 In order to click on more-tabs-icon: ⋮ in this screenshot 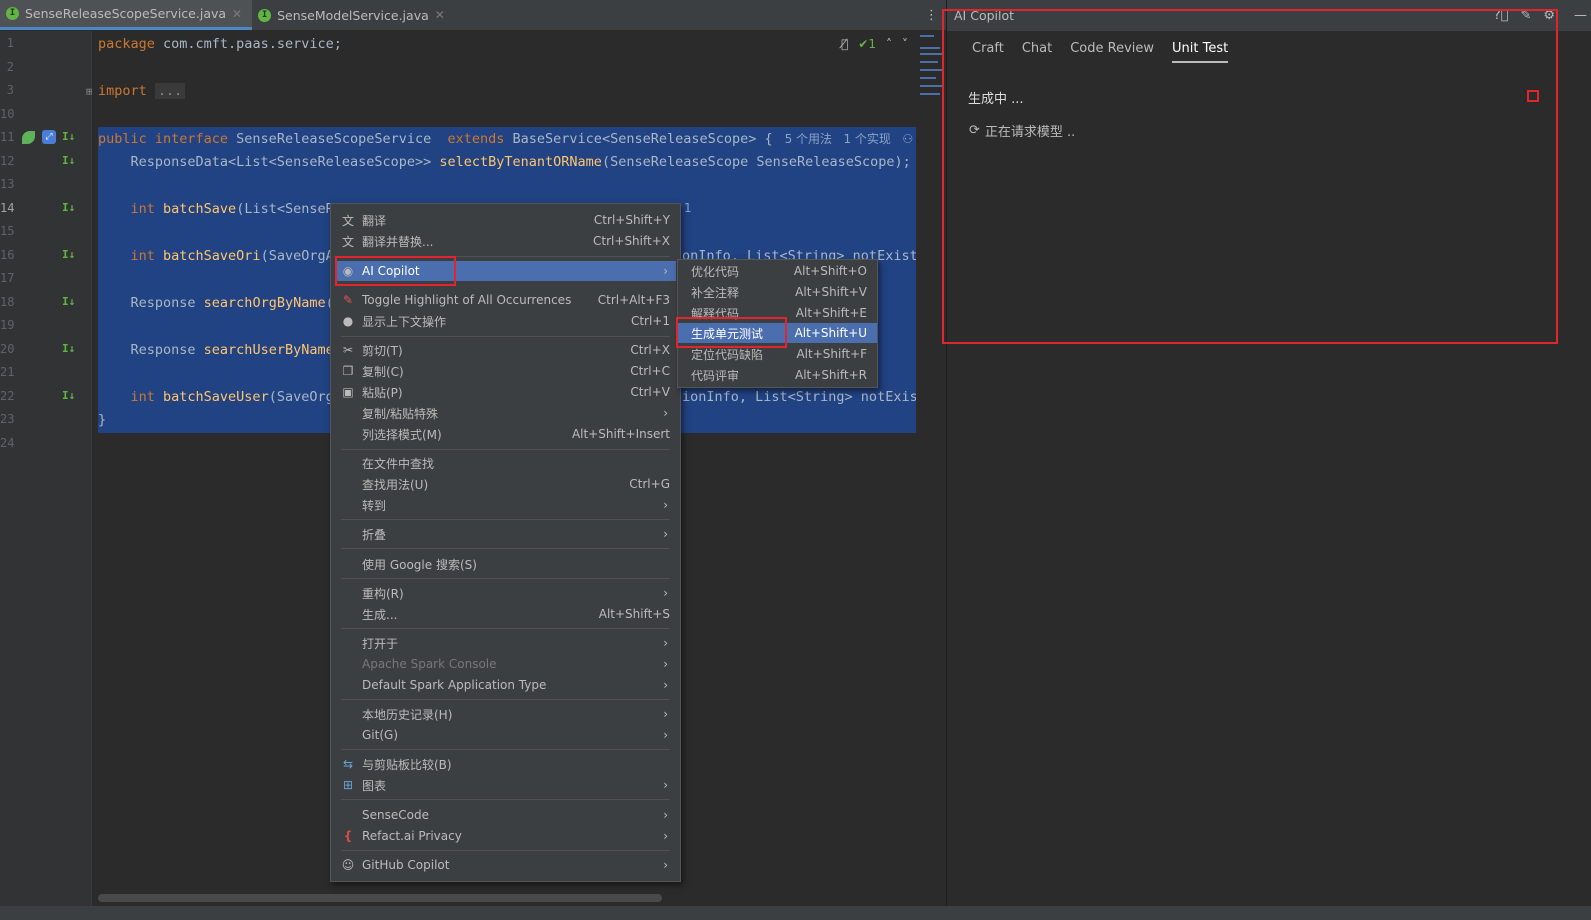, I will do `click(931, 15)`.